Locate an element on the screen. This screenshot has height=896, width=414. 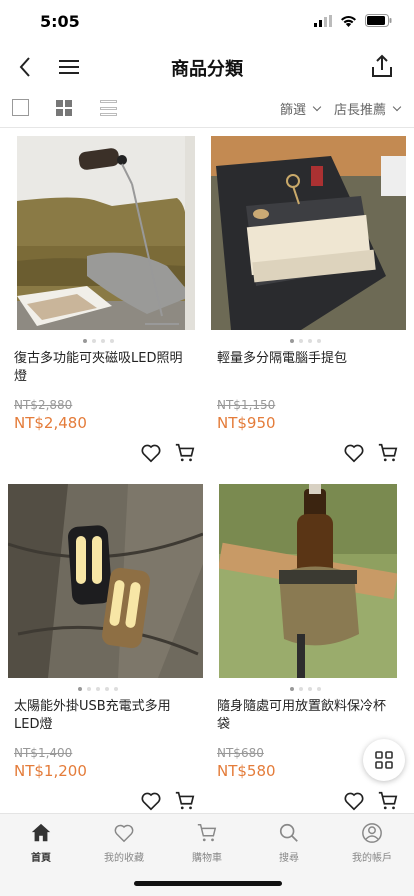
product-name: 隨身隨處可用放置飲料保冷杯袋 is located at coordinates (307, 716).